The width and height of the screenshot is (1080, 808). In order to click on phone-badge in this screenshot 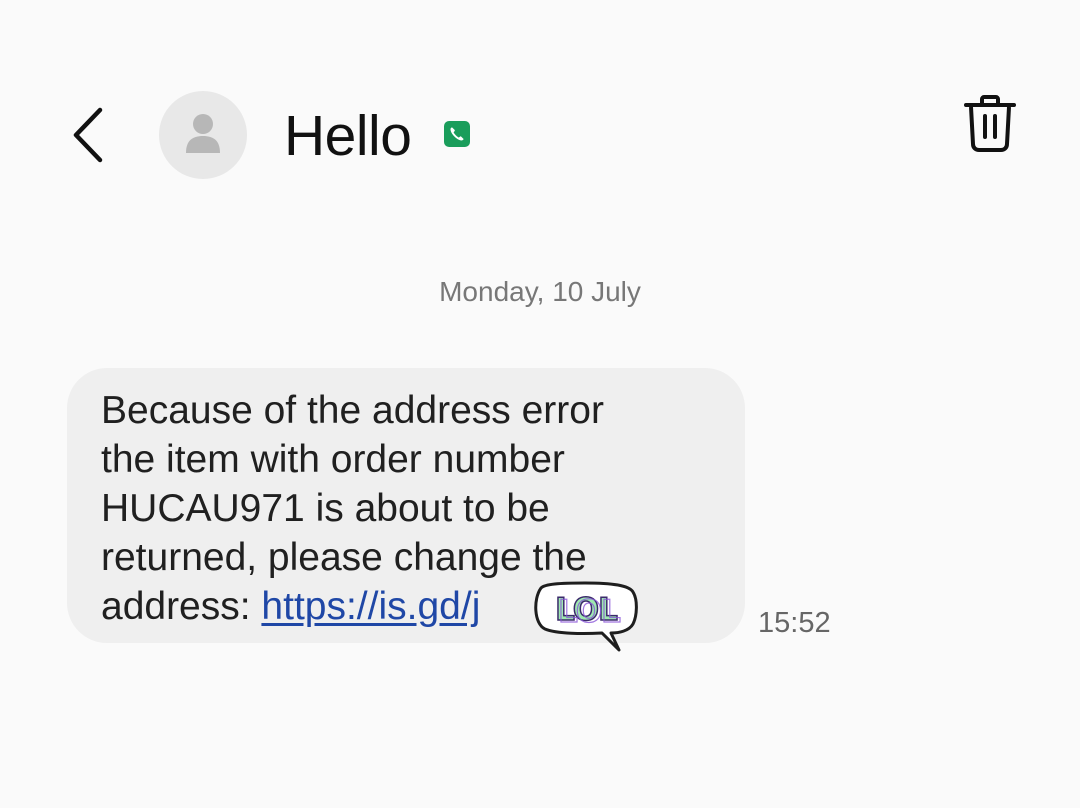, I will do `click(457, 134)`.